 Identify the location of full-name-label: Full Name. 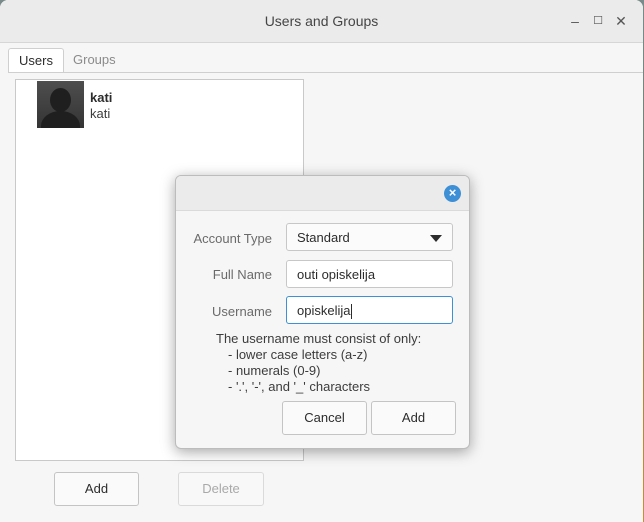
(242, 274).